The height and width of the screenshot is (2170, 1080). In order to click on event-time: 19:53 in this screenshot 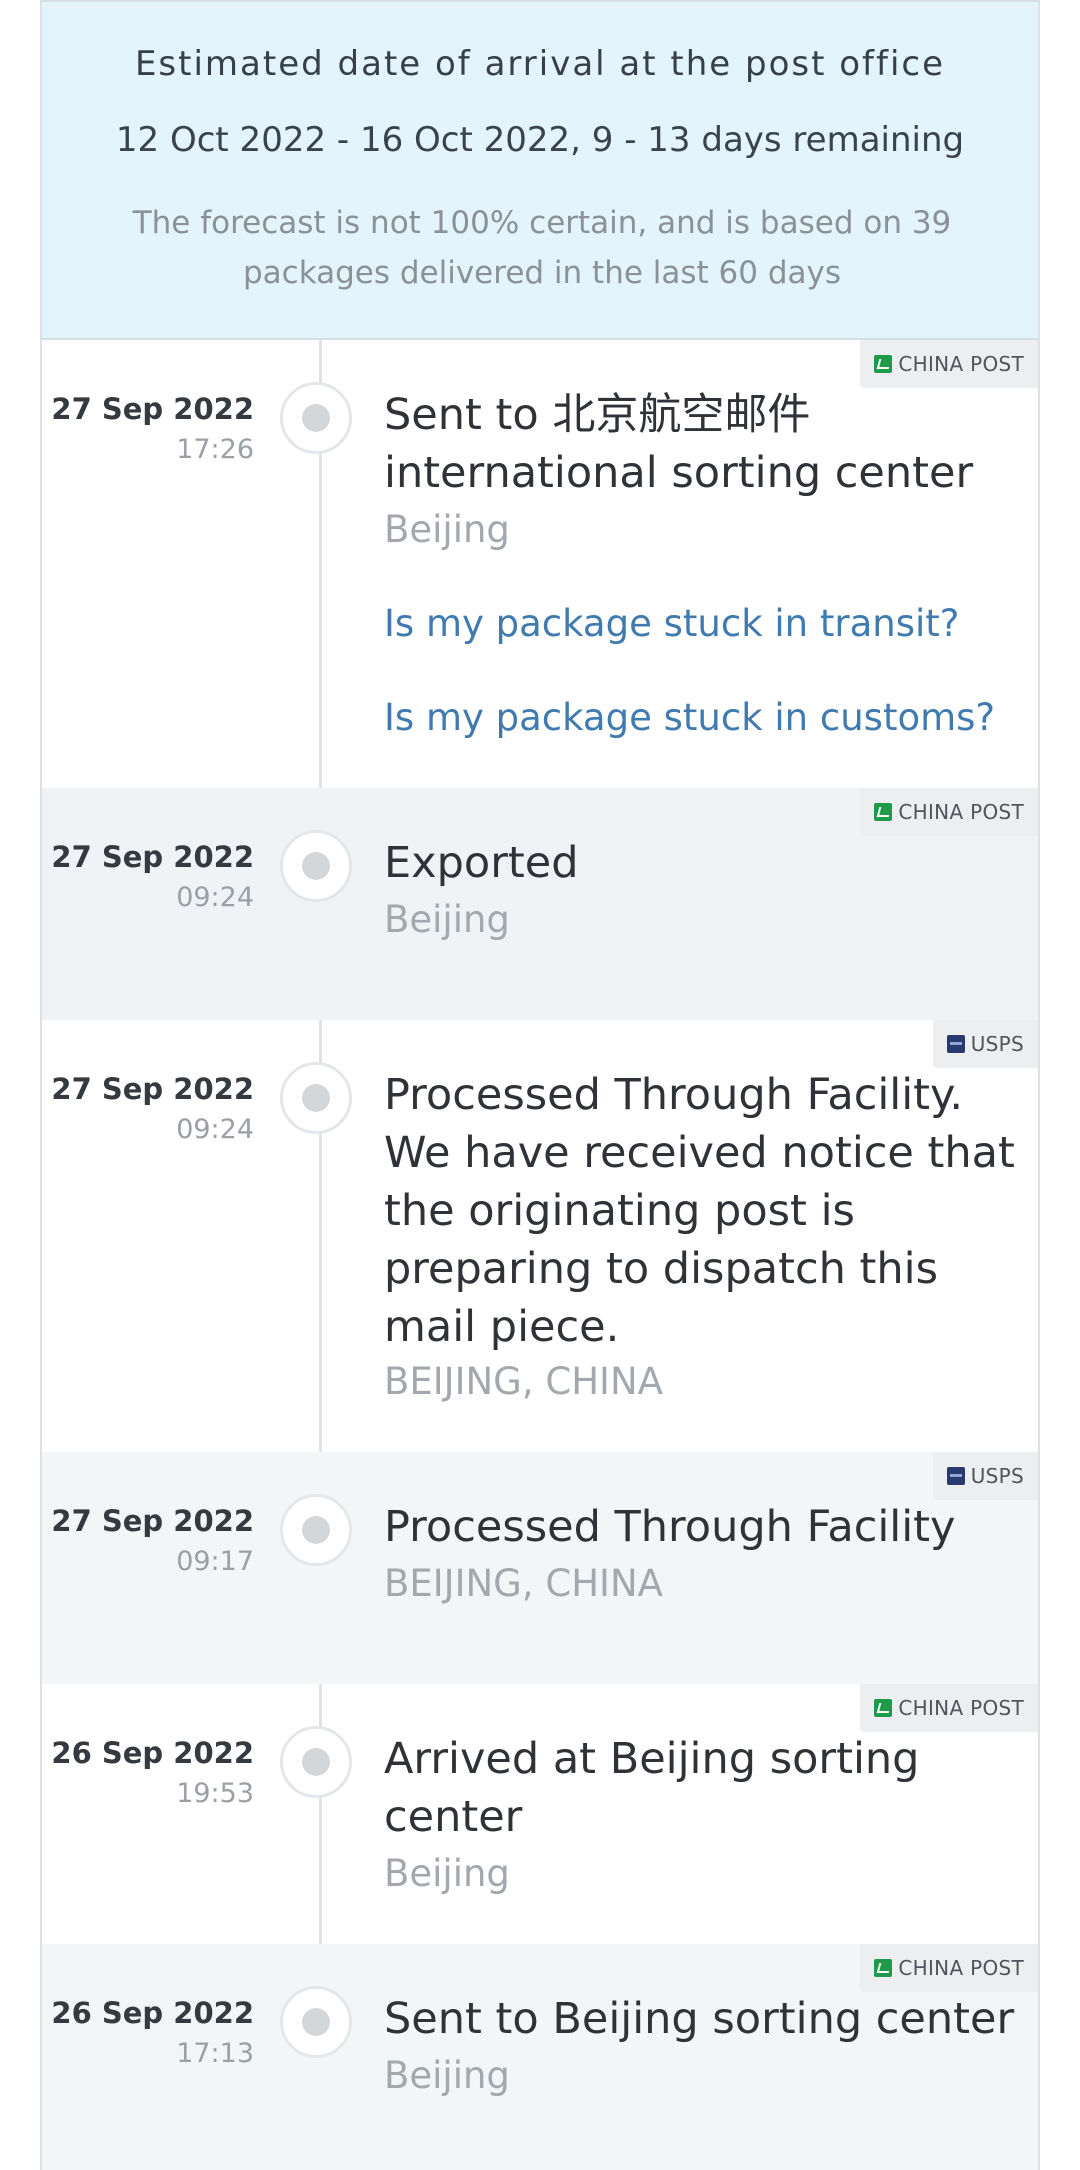, I will do `click(215, 1793)`.